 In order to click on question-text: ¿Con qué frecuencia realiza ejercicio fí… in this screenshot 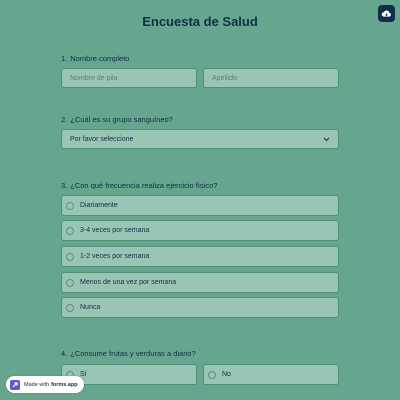, I will do `click(144, 185)`.